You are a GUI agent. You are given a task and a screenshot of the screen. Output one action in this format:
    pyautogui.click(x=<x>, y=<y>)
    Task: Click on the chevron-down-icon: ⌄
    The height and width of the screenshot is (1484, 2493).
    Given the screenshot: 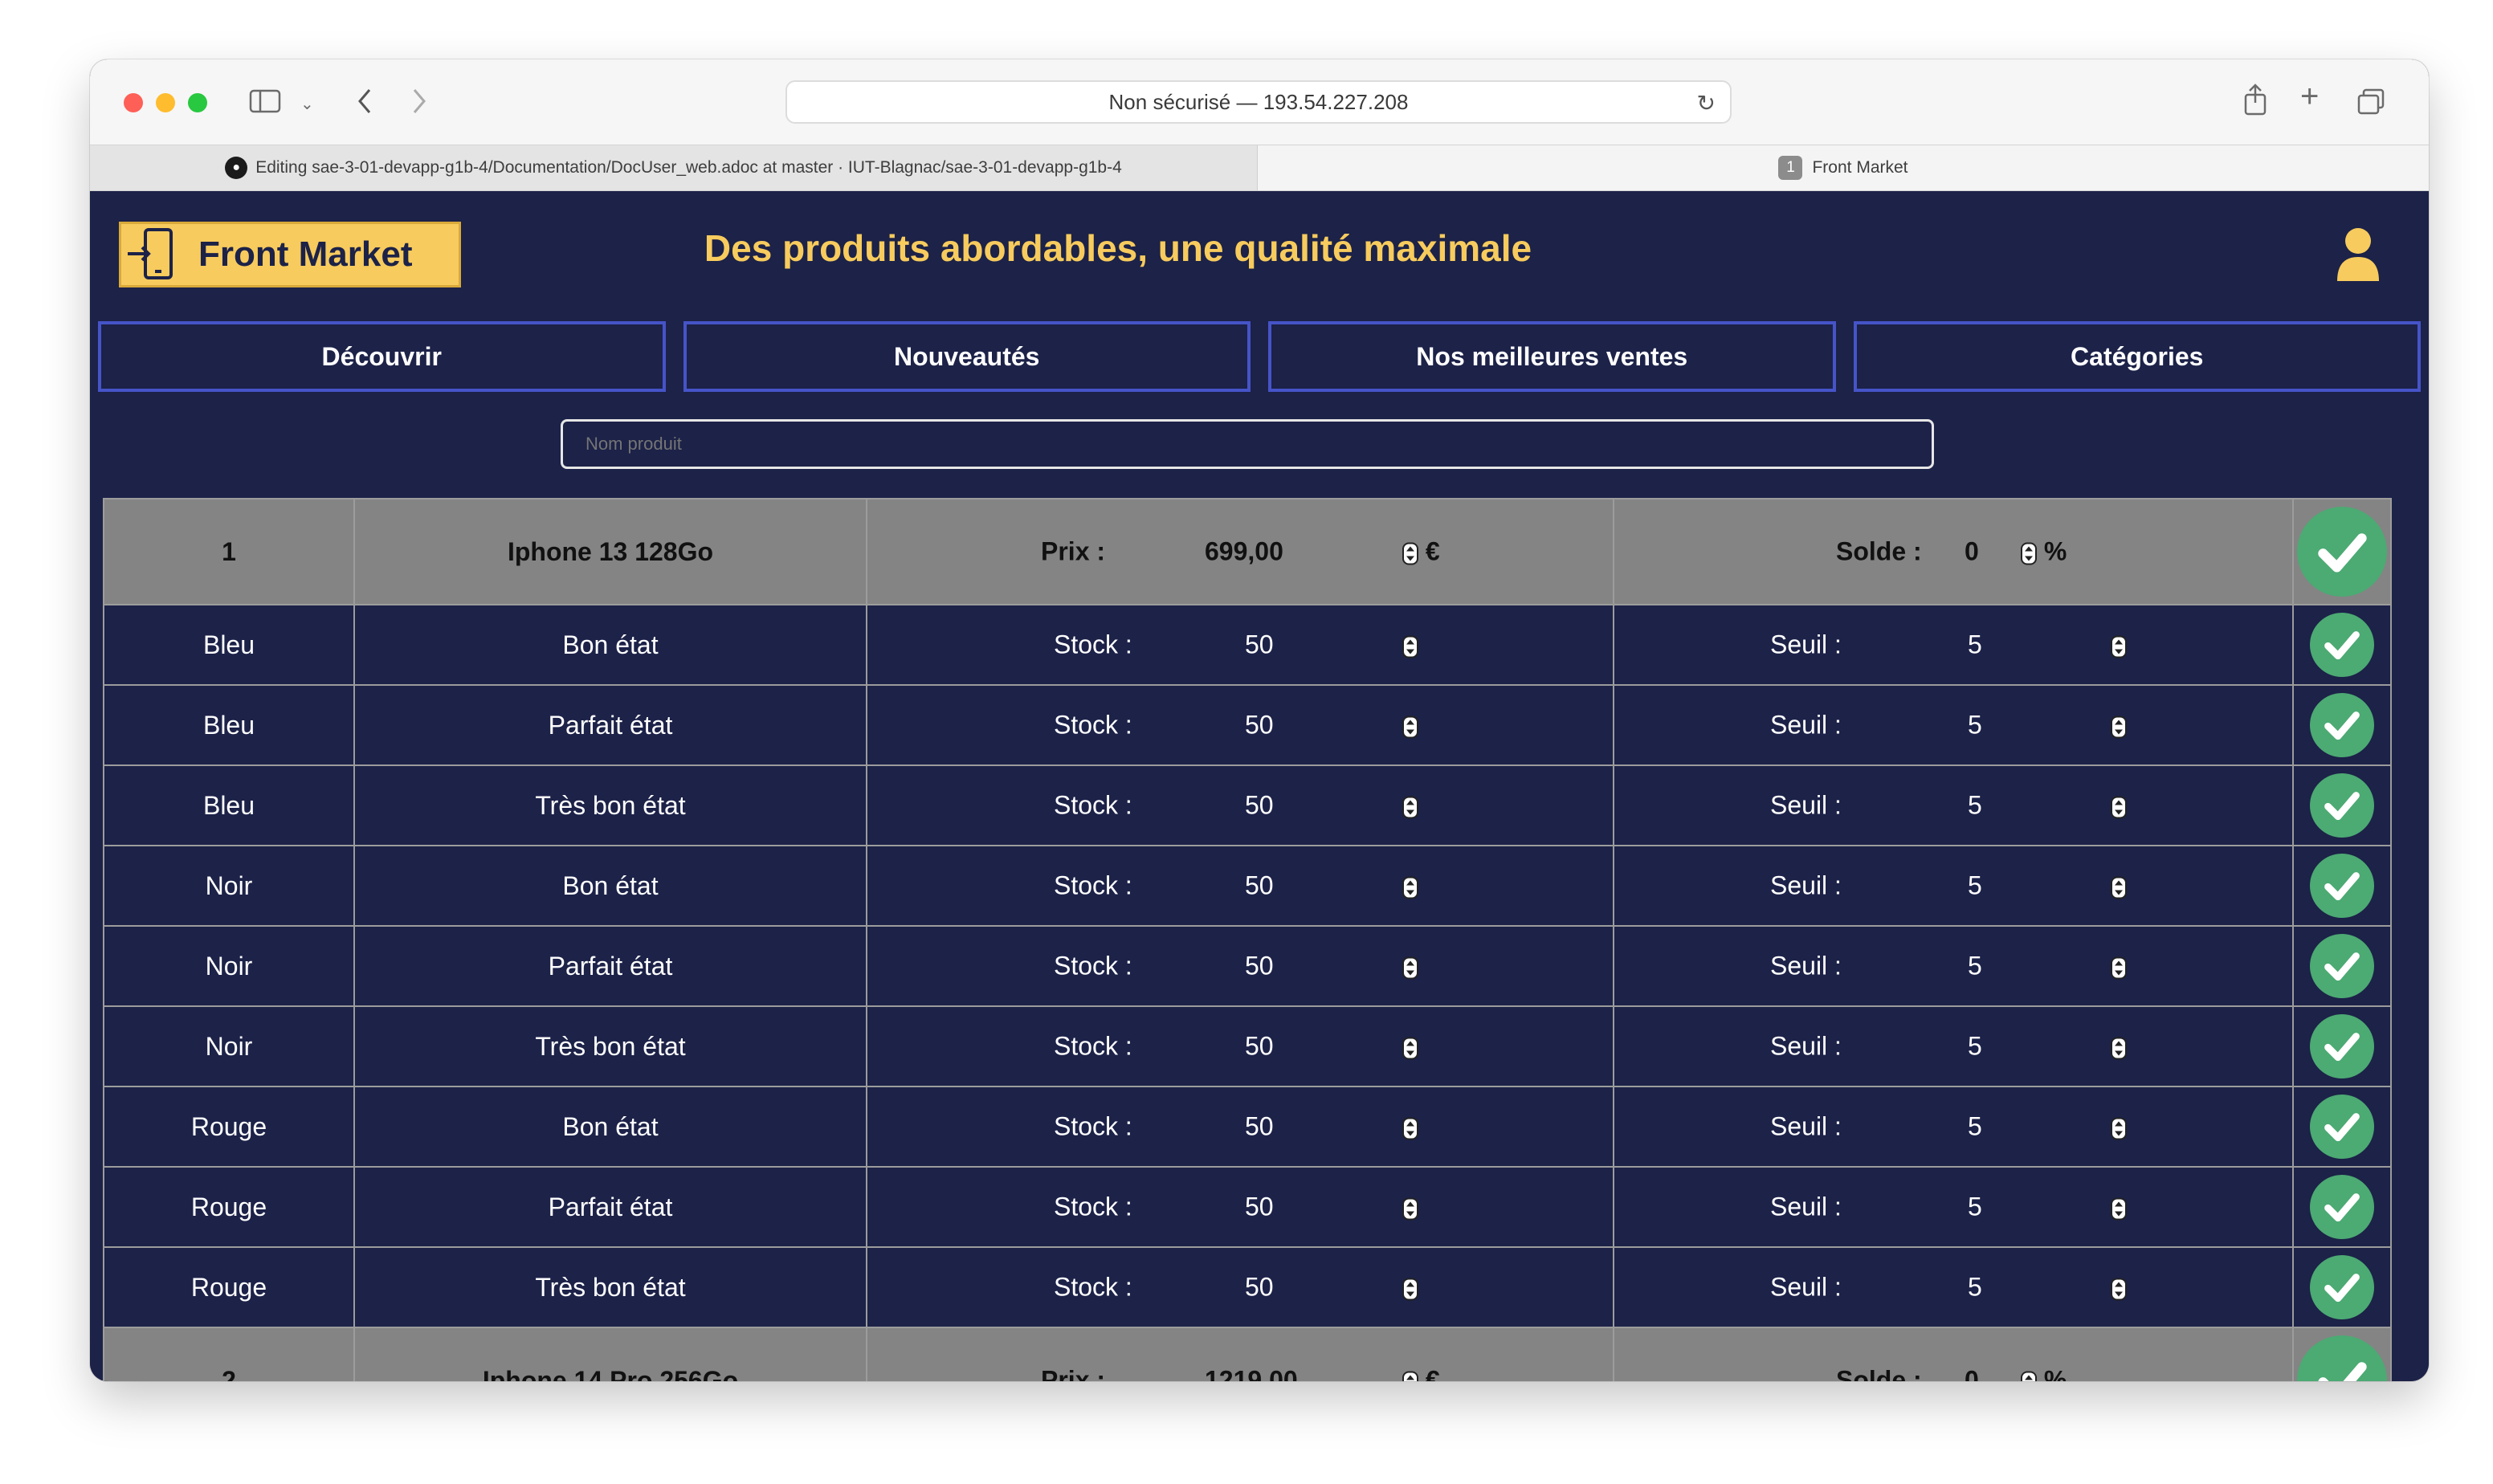 What is the action you would take?
    pyautogui.click(x=307, y=104)
    